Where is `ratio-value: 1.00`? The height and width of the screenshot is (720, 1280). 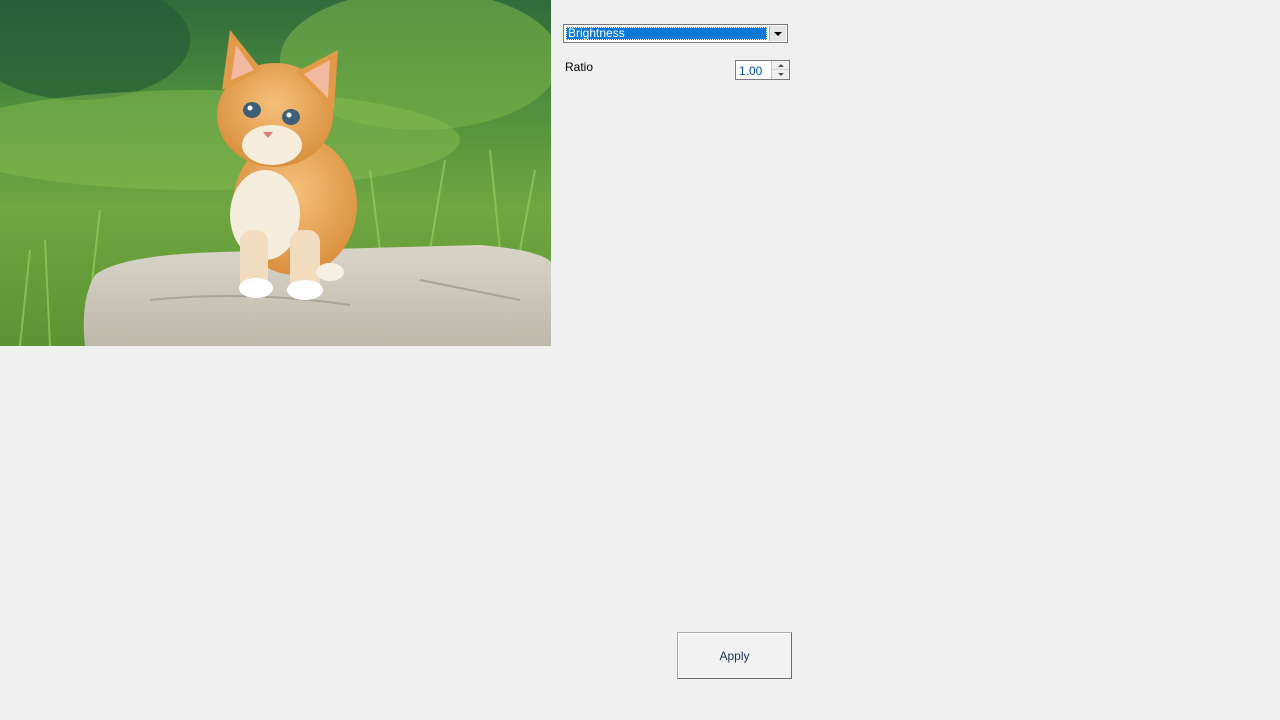 ratio-value: 1.00 is located at coordinates (750, 71).